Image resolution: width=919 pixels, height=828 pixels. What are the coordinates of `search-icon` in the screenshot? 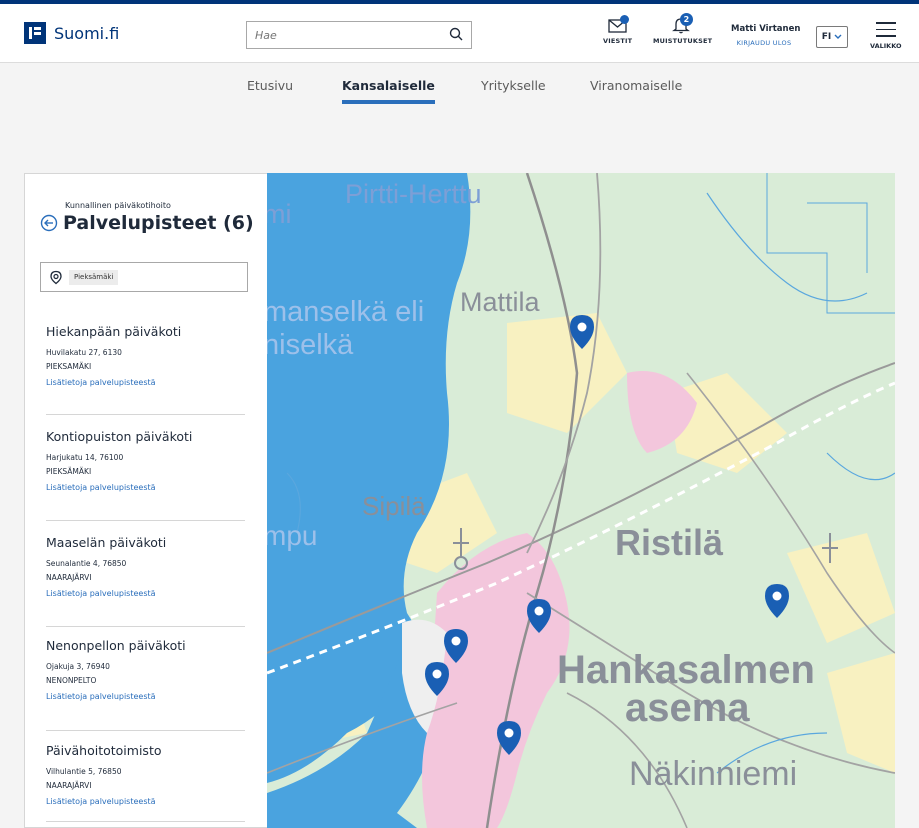 It's located at (456, 34).